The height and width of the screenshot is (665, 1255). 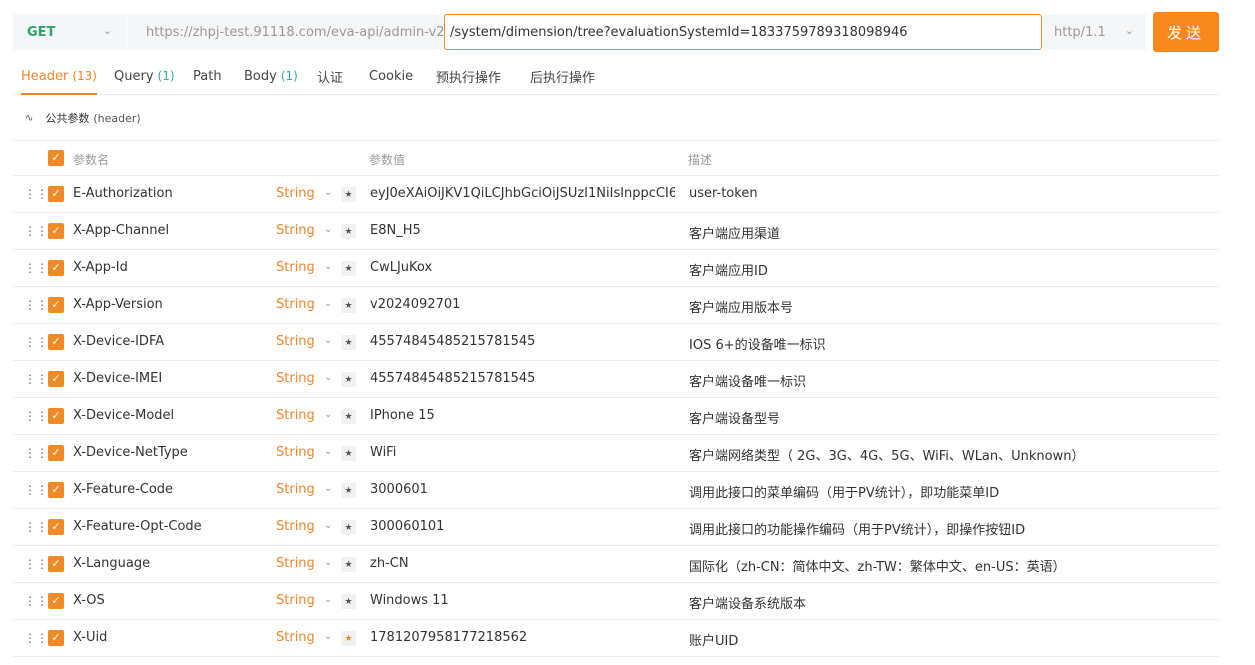 What do you see at coordinates (522, 563) in the screenshot?
I see `param-value: zh-CN` at bounding box center [522, 563].